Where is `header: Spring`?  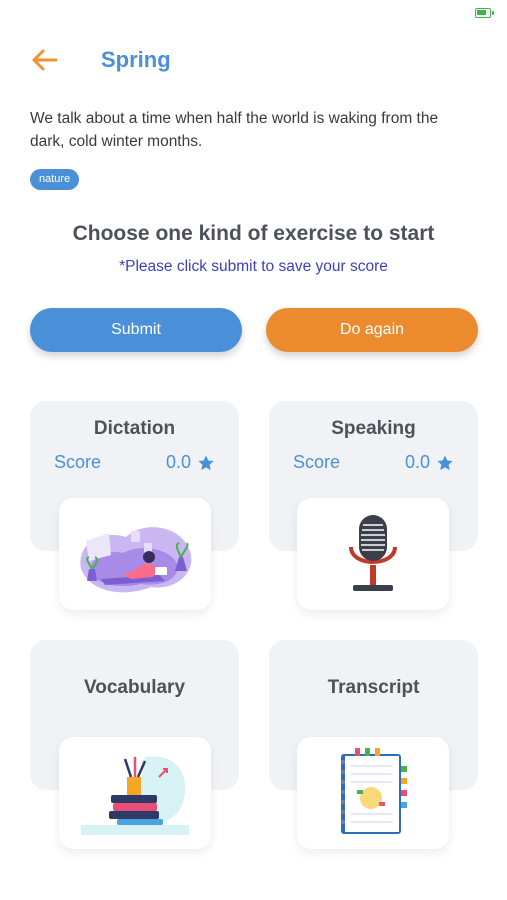
header: Spring is located at coordinates (253, 60).